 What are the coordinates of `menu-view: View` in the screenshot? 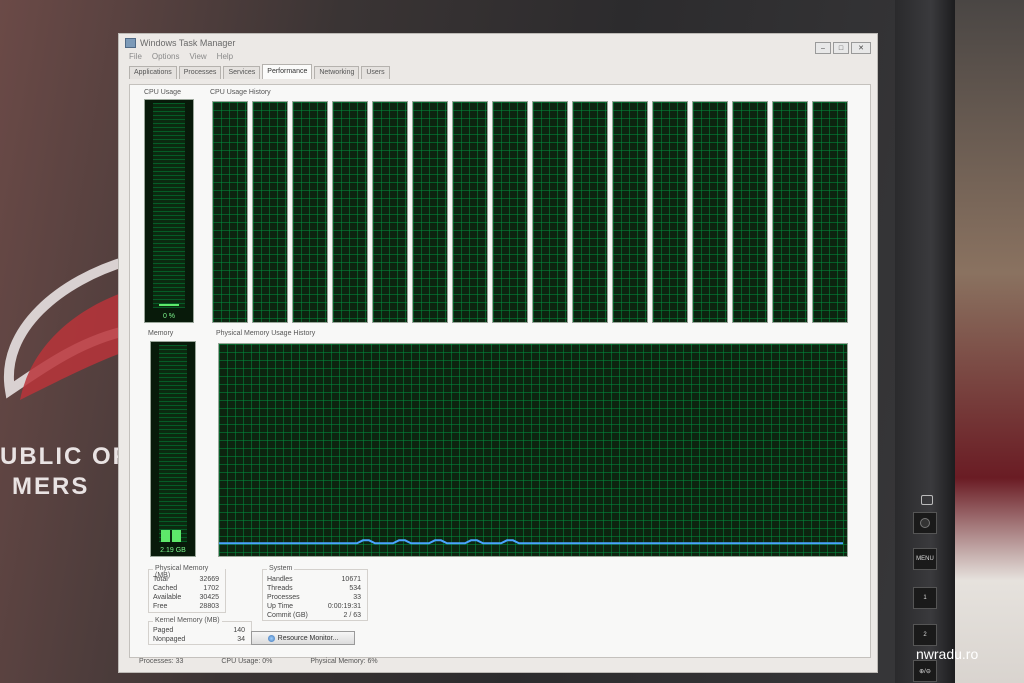 It's located at (197, 58).